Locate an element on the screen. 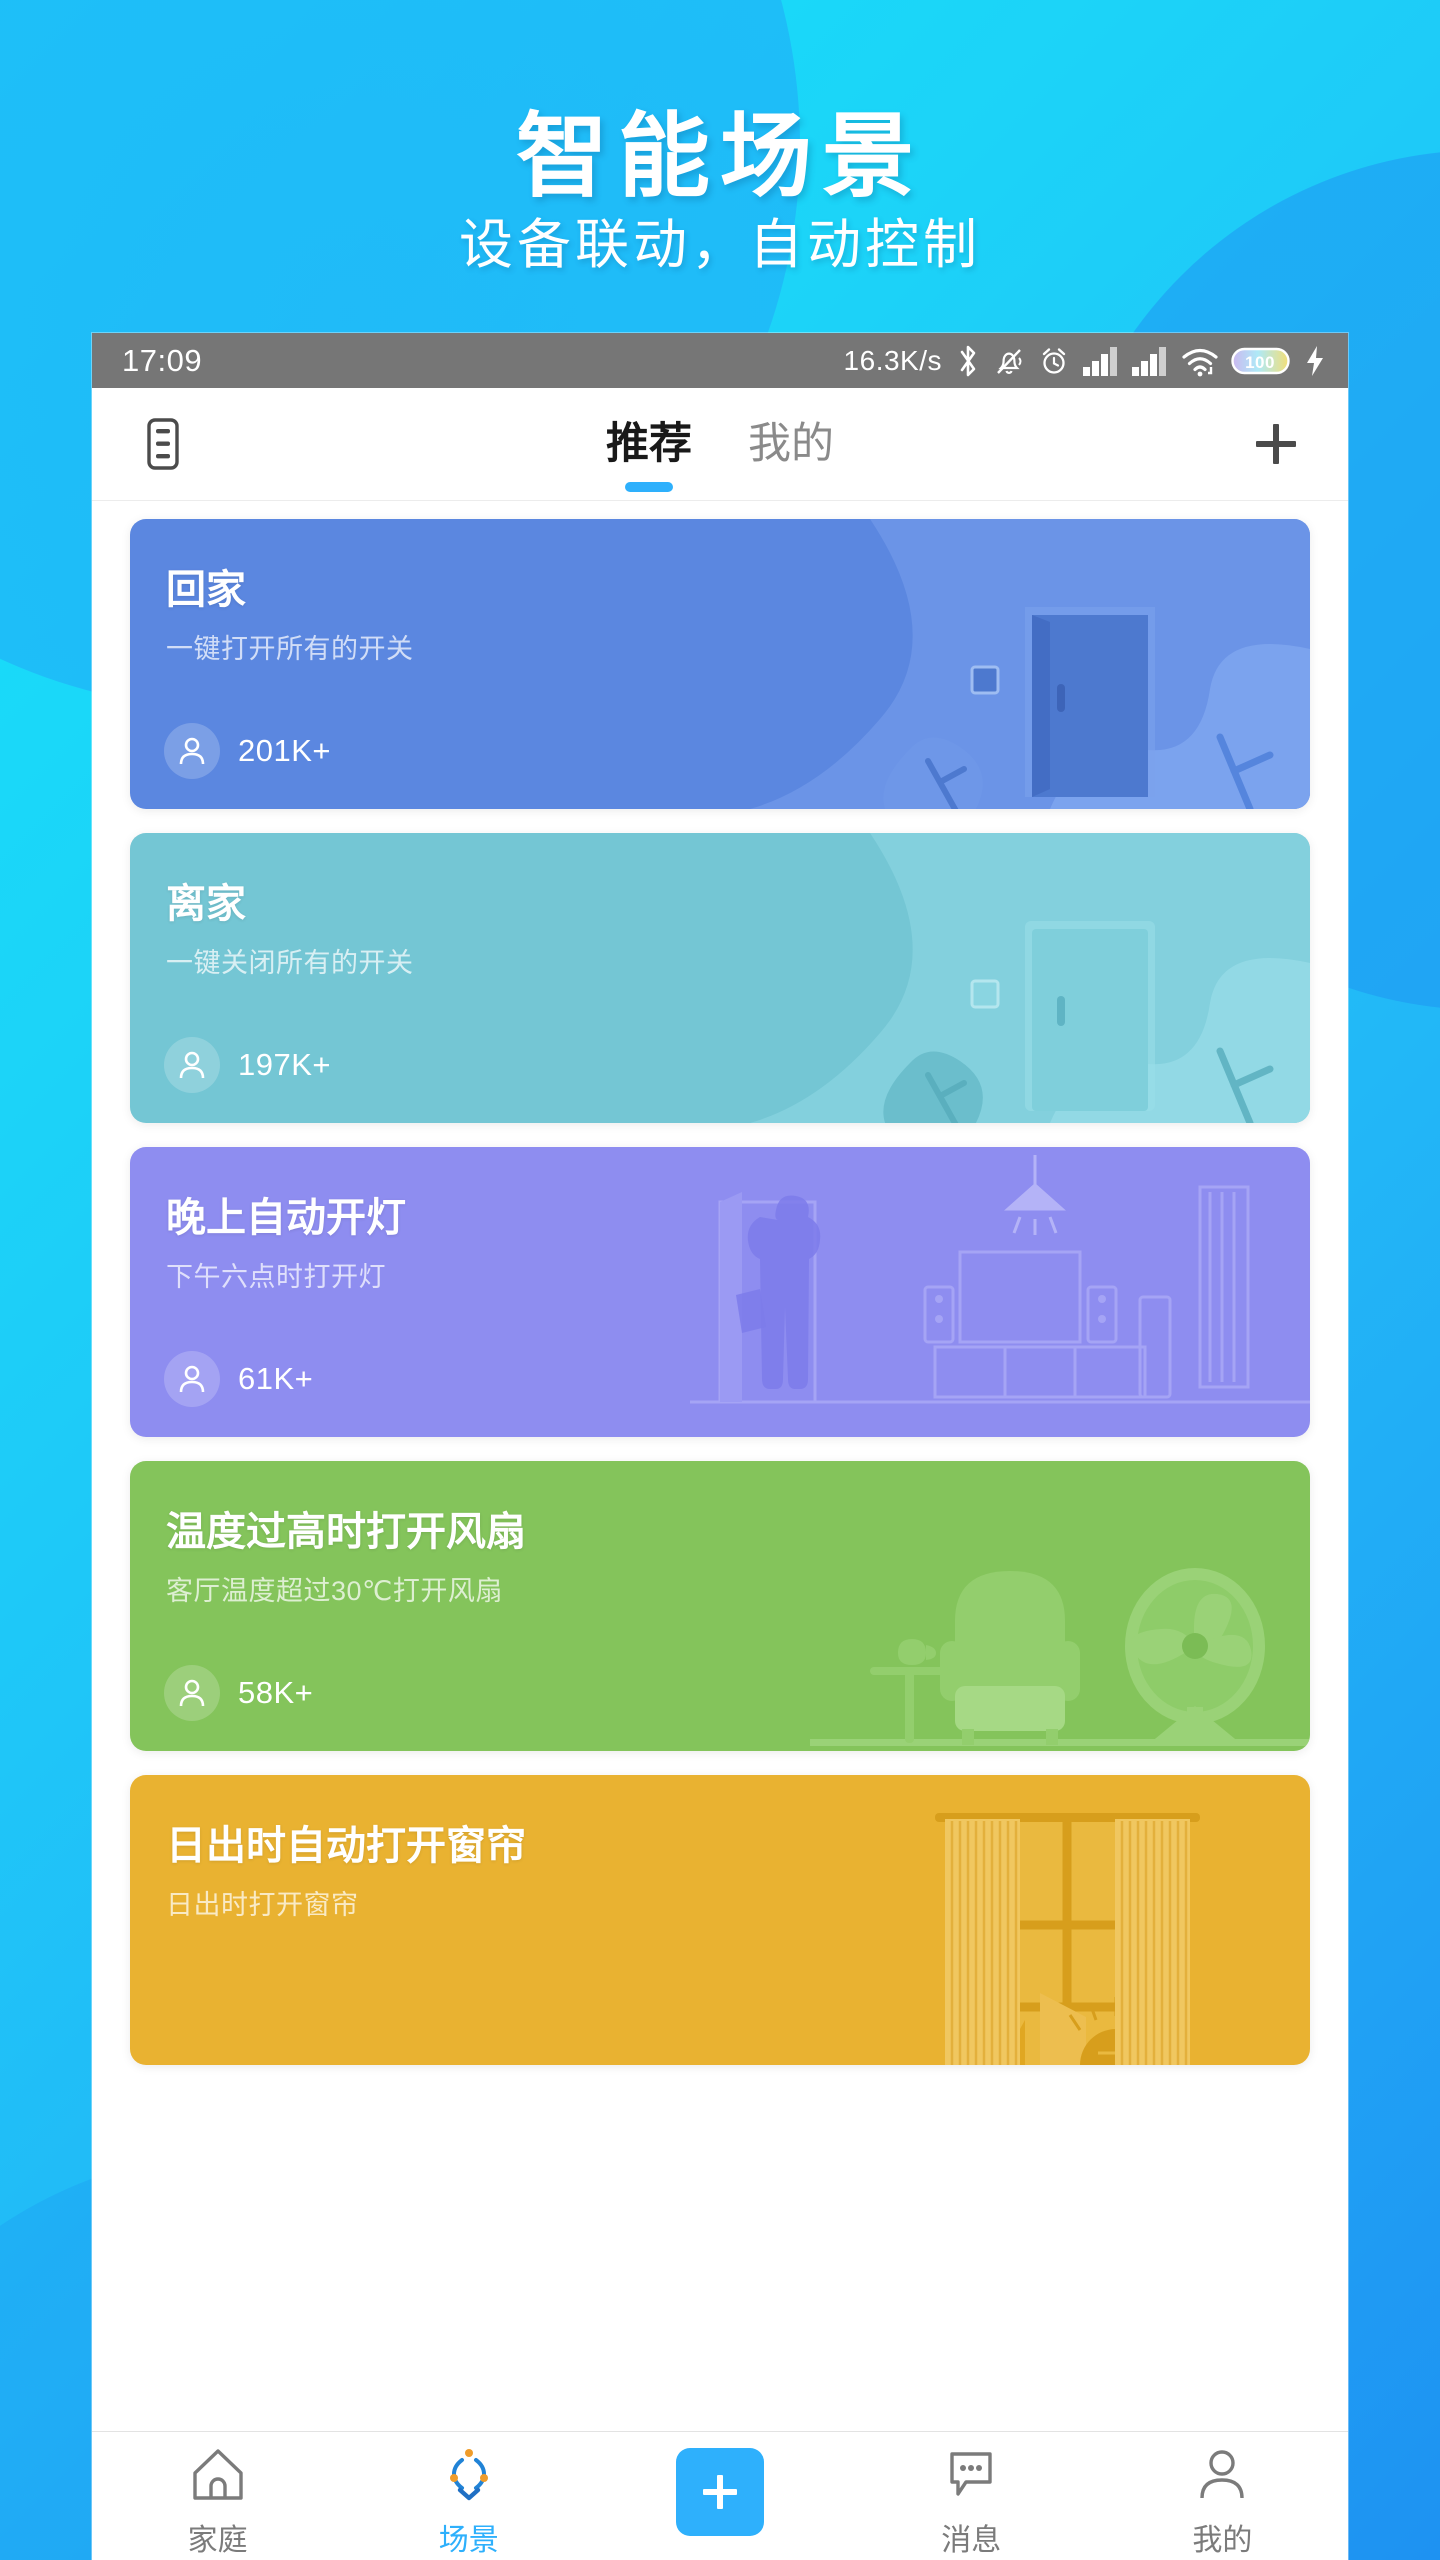 Image resolution: width=1440 pixels, height=2560 pixels. scene-subtitle: 一键打开所有的开关 is located at coordinates (290, 649).